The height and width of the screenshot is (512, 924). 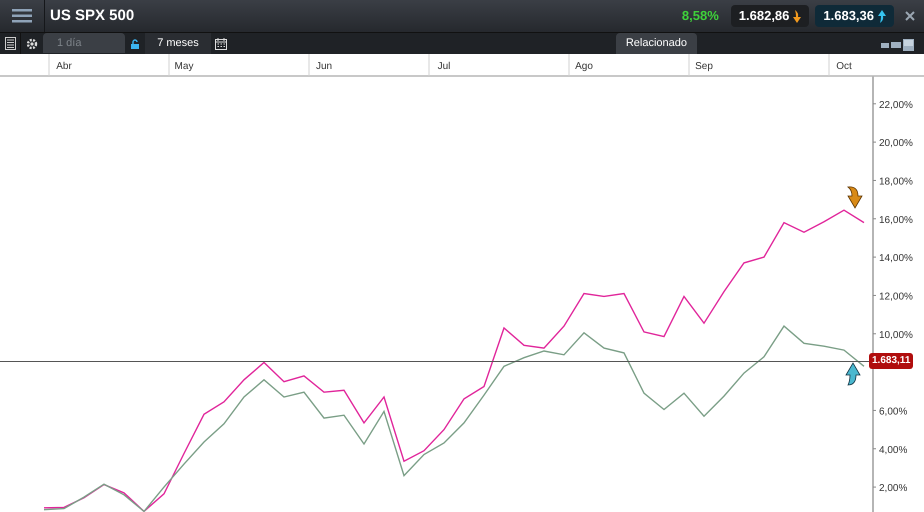 I want to click on month-label: Sep, so click(x=704, y=66).